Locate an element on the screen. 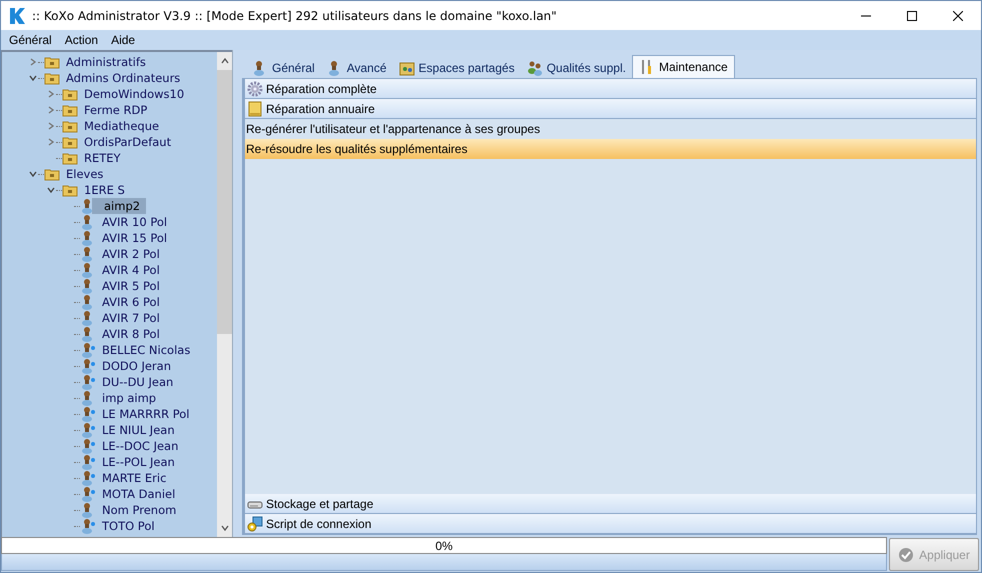 Image resolution: width=982 pixels, height=573 pixels. tab: Maintenance is located at coordinates (683, 66).